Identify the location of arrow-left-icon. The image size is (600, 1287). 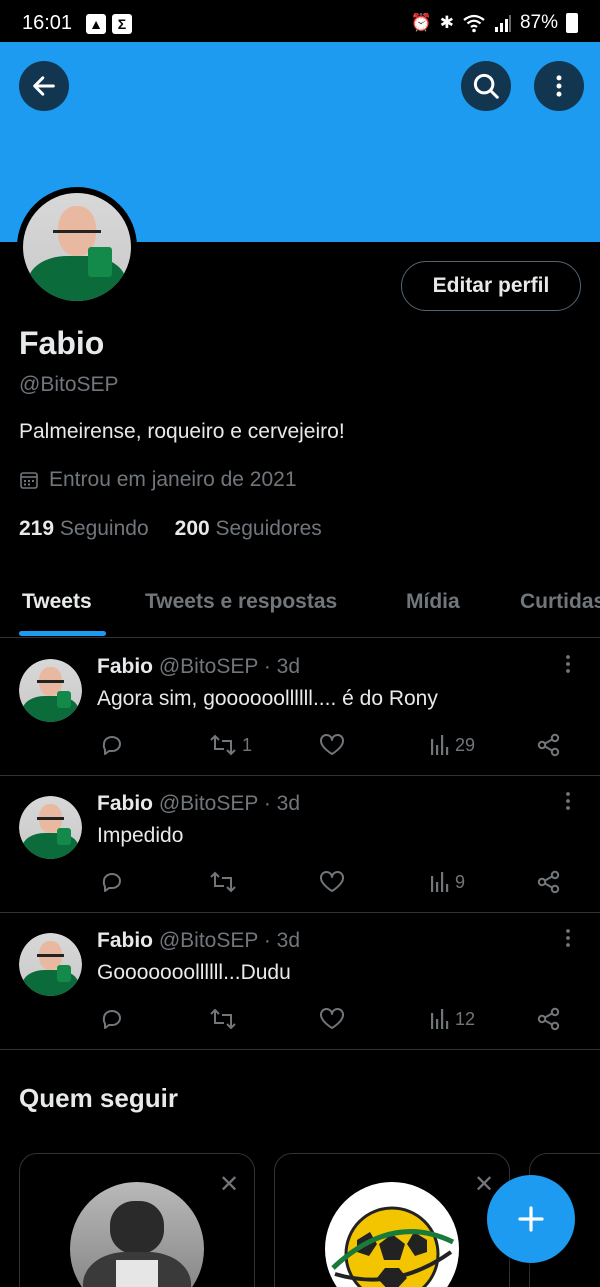
(44, 86).